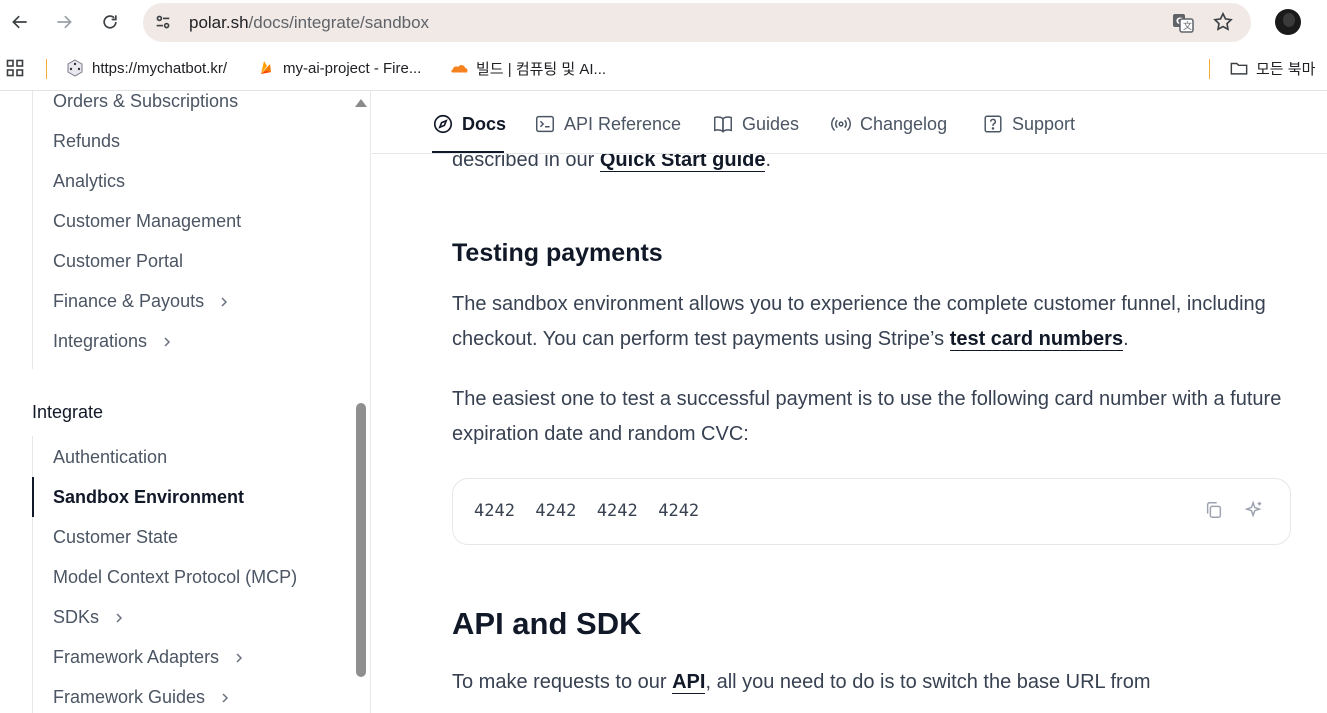 The width and height of the screenshot is (1327, 713). I want to click on browser-toolbar: polar.sh/docs/integrate/sandbox G文, so click(663, 22).